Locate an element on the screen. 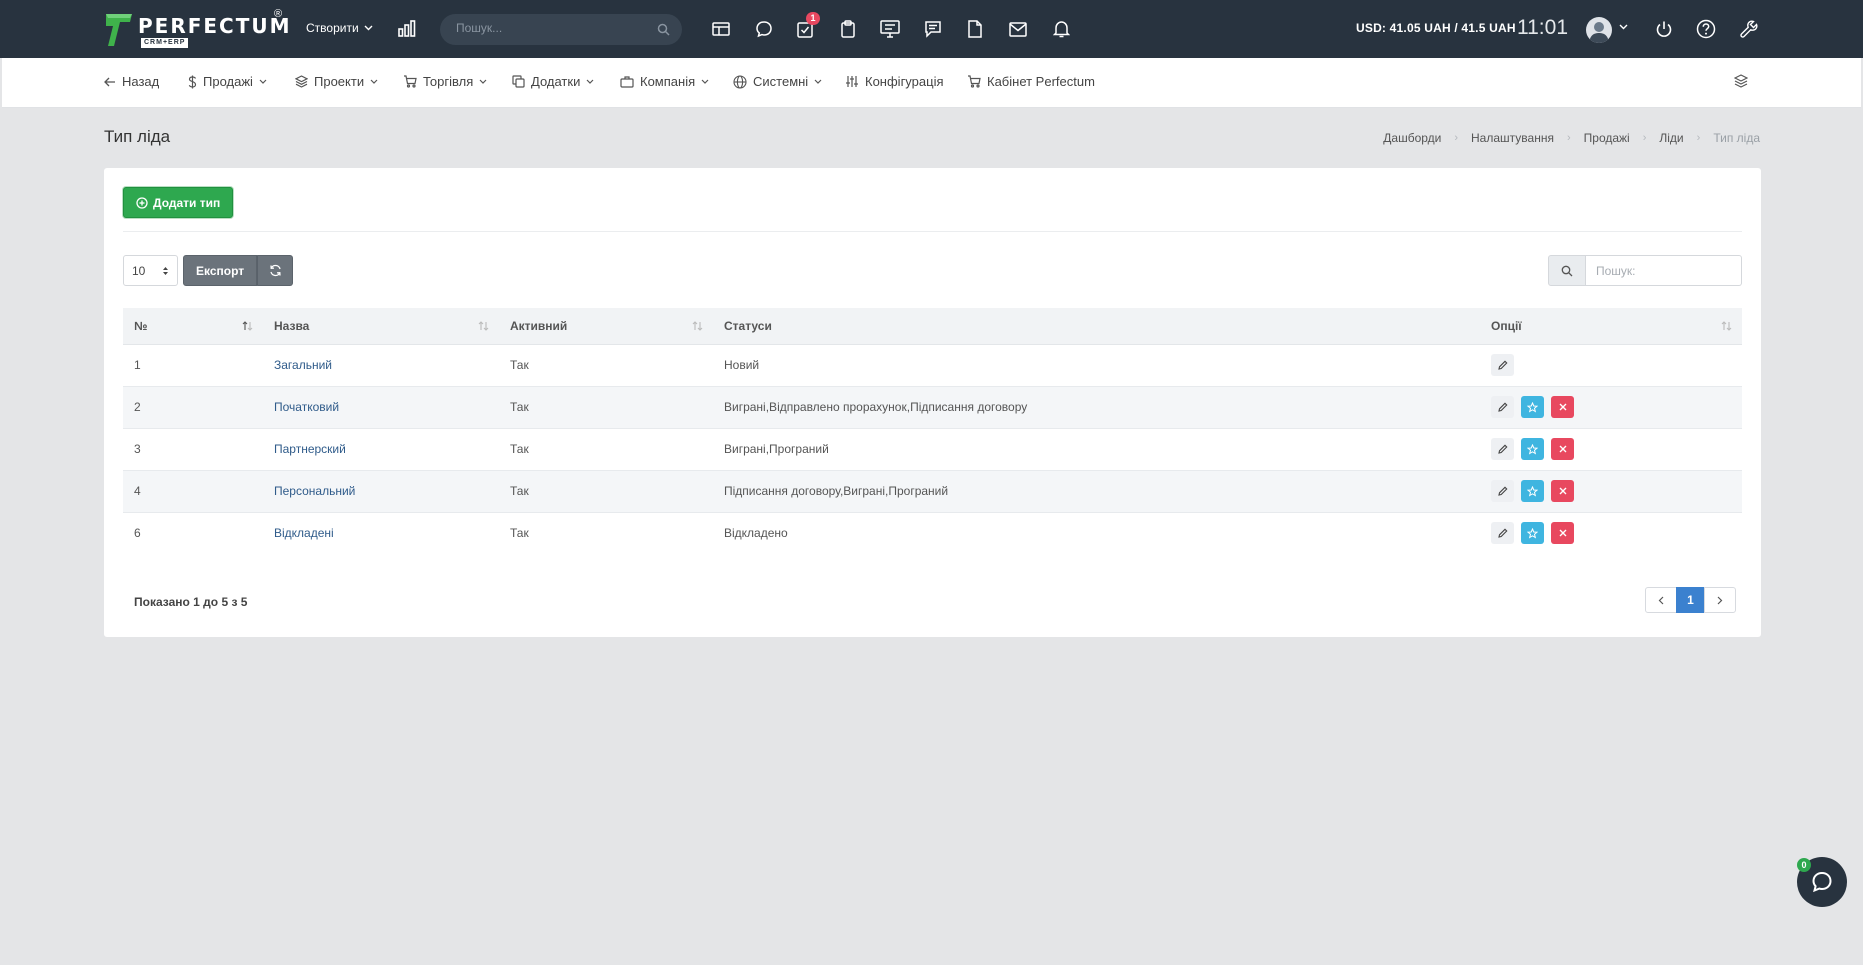 Image resolution: width=1863 pixels, height=965 pixels. pagination-prev is located at coordinates (1661, 600).